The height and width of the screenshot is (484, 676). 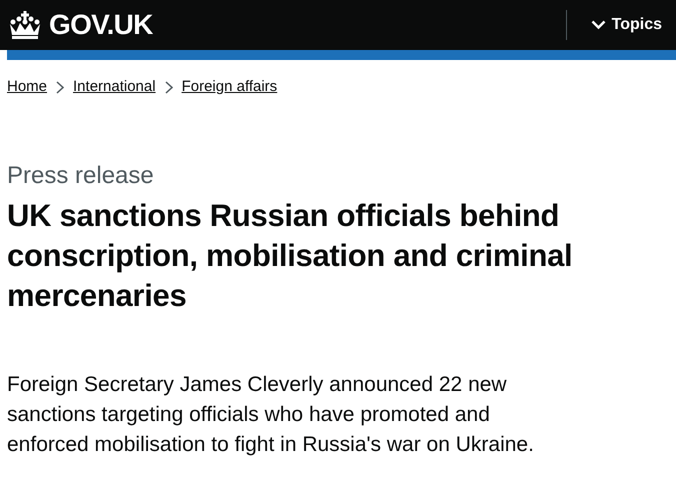 What do you see at coordinates (81, 175) in the screenshot?
I see `document-type: Press release` at bounding box center [81, 175].